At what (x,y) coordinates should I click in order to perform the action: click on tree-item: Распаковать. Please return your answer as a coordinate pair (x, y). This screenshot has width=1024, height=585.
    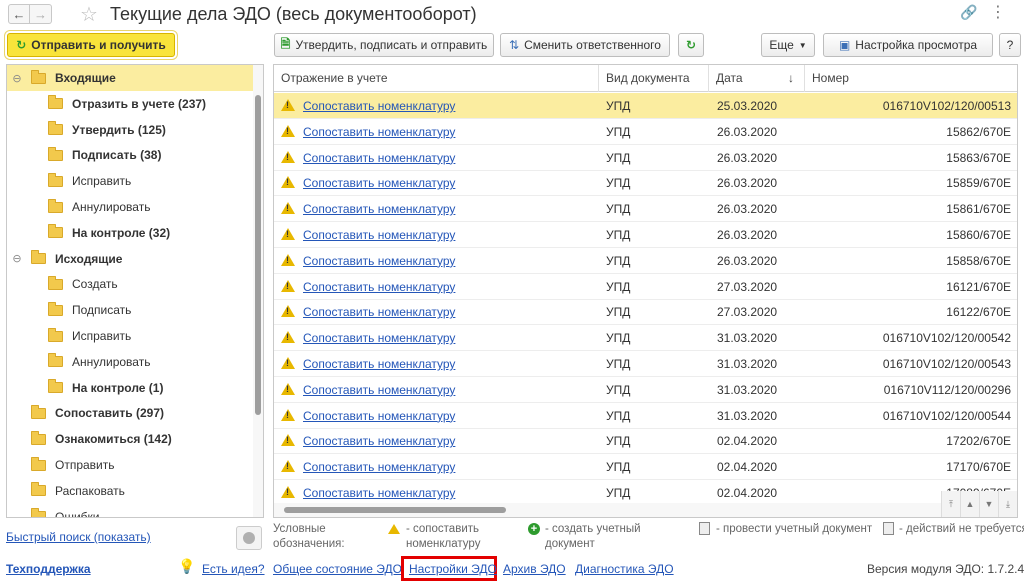
    Looking at the image, I should click on (130, 491).